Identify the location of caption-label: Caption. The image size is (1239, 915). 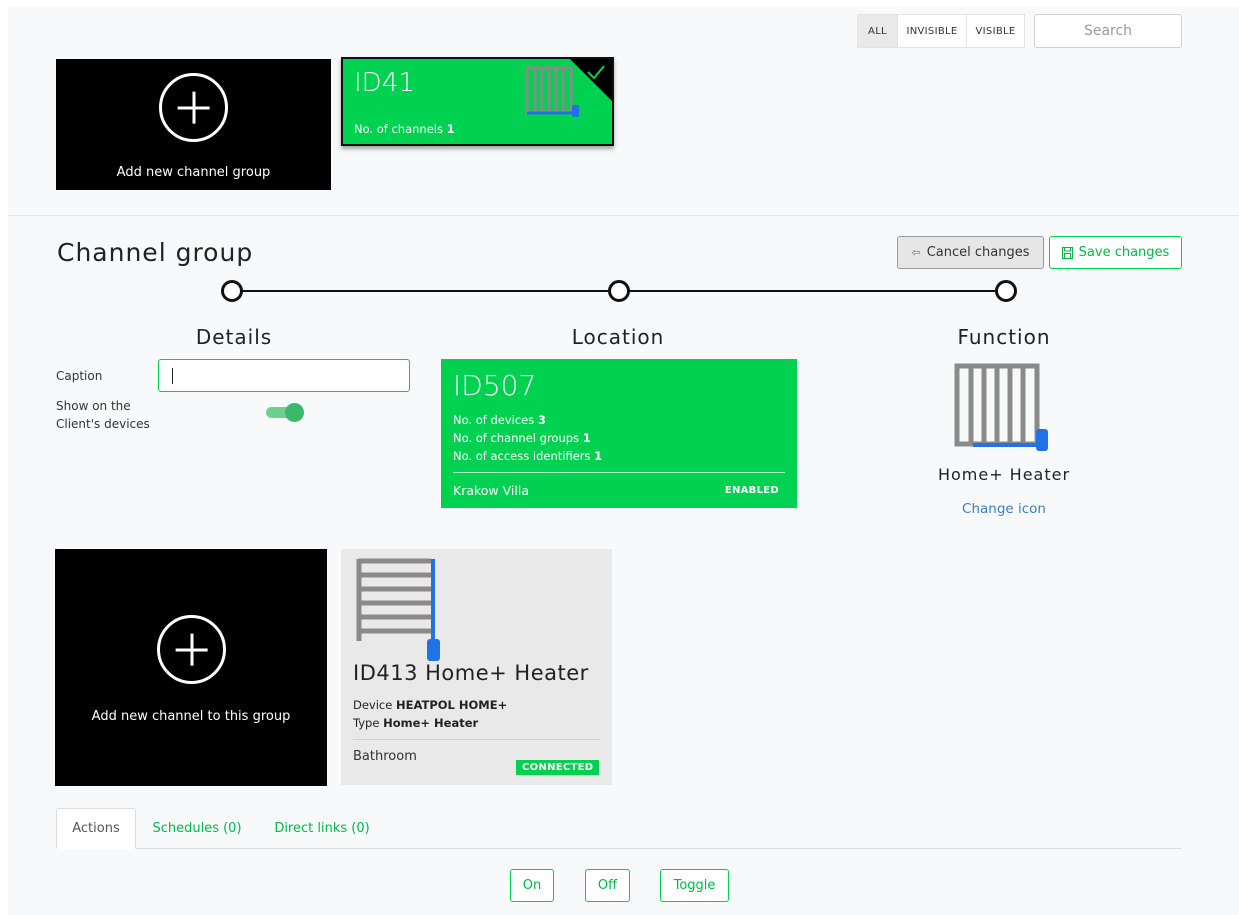
(79, 376).